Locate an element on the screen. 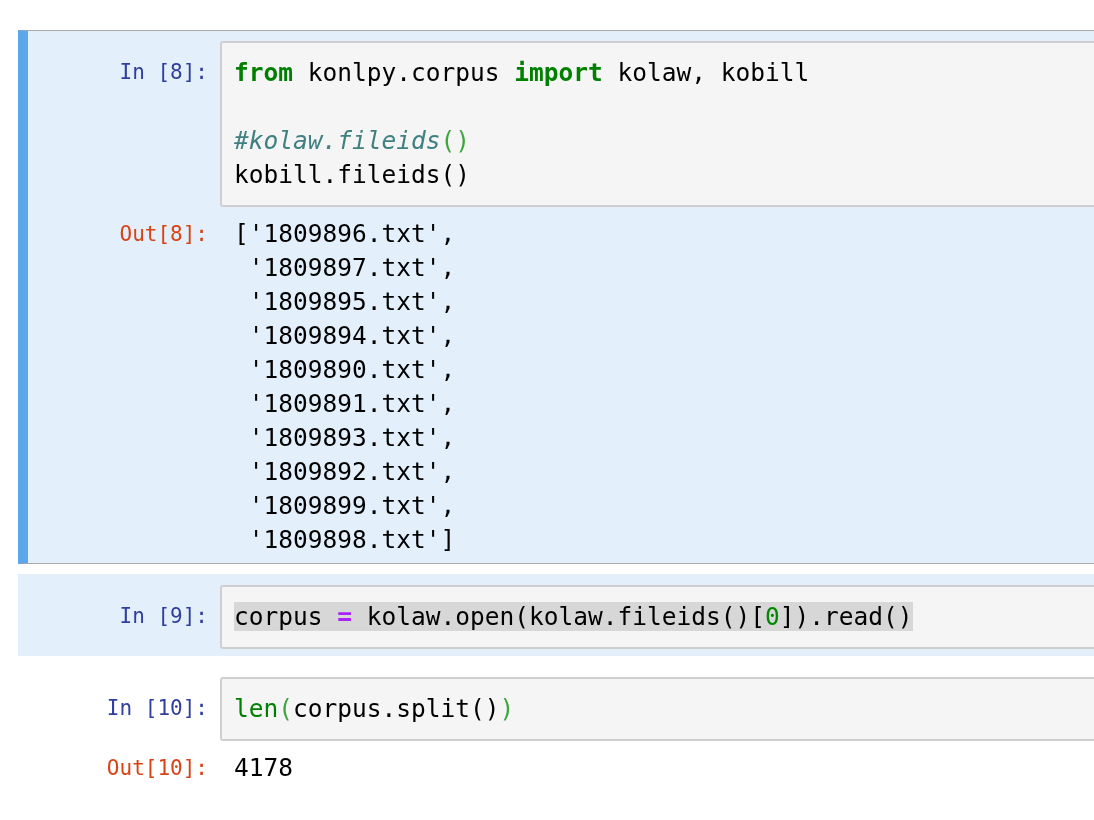 The image size is (1094, 820). output-line: '1809891.txt', is located at coordinates (351, 404).